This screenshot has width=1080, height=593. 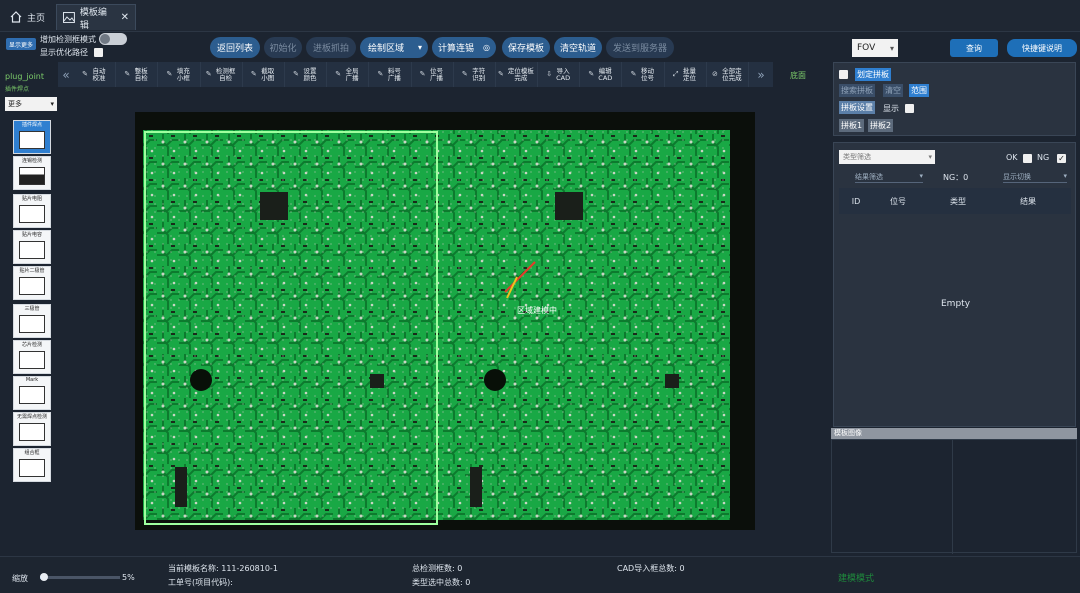 What do you see at coordinates (32, 453) in the screenshot?
I see `component-group-box-label: 组合框` at bounding box center [32, 453].